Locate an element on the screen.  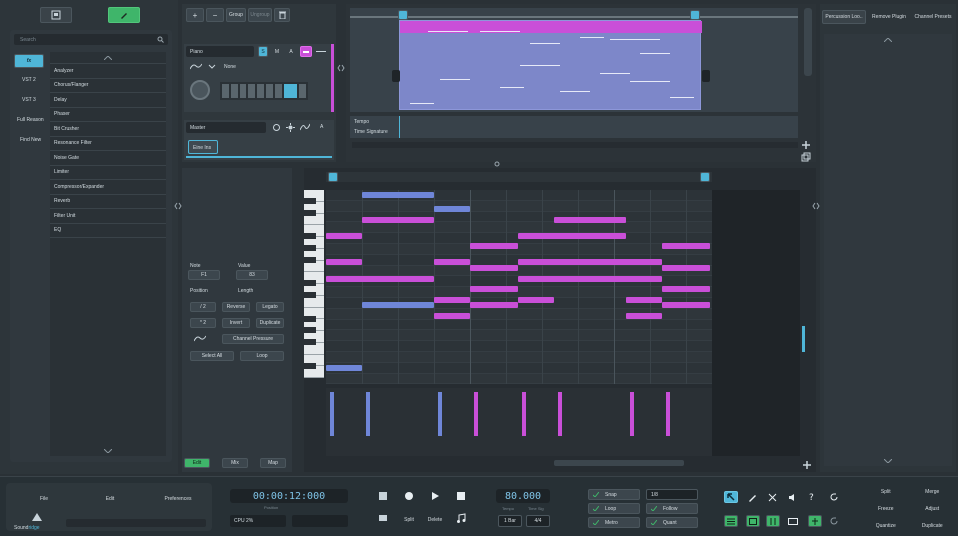
legato-button: Legato is located at coordinates (270, 307).